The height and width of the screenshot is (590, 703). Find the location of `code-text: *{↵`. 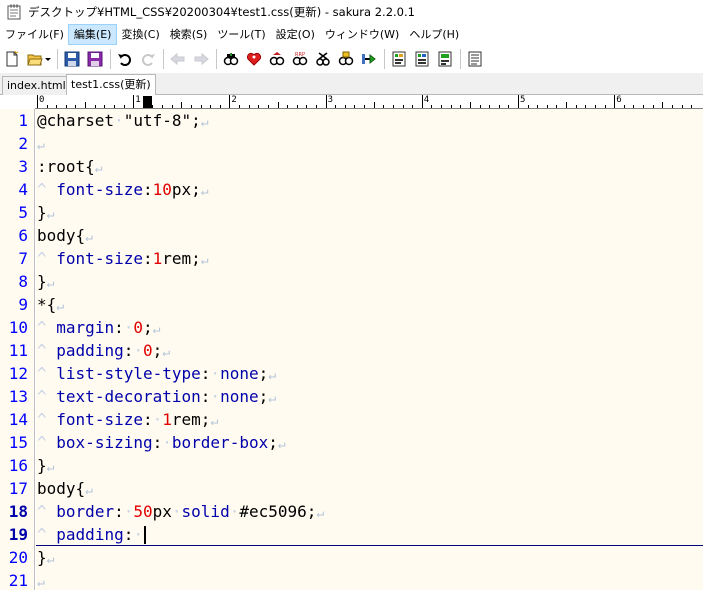

code-text: *{↵ is located at coordinates (50, 305).